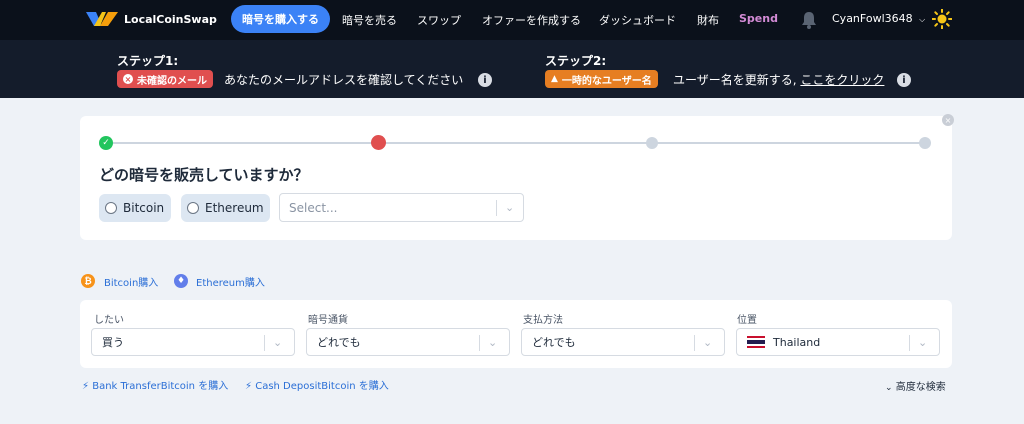  What do you see at coordinates (131, 281) in the screenshot?
I see `buy-bitcoin-link: Bitcoin購入` at bounding box center [131, 281].